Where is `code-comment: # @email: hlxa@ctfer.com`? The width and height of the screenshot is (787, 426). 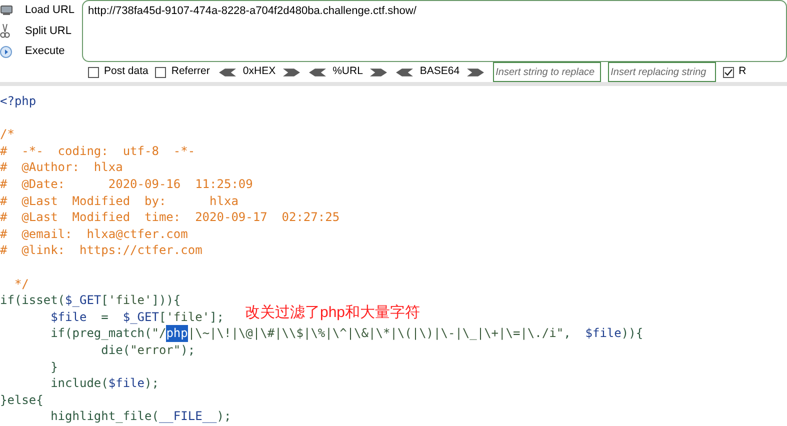 code-comment: # @email: hlxa@ctfer.com is located at coordinates (94, 234).